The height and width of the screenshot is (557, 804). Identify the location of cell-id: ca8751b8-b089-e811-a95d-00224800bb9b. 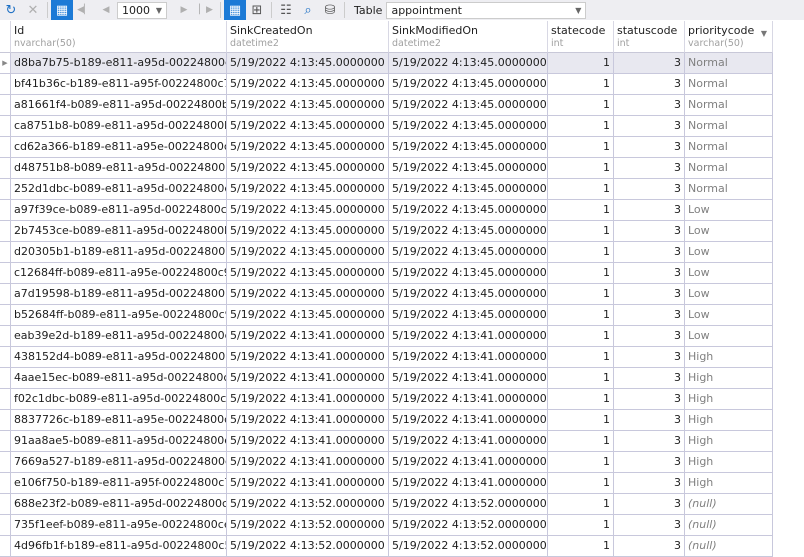
(119, 126).